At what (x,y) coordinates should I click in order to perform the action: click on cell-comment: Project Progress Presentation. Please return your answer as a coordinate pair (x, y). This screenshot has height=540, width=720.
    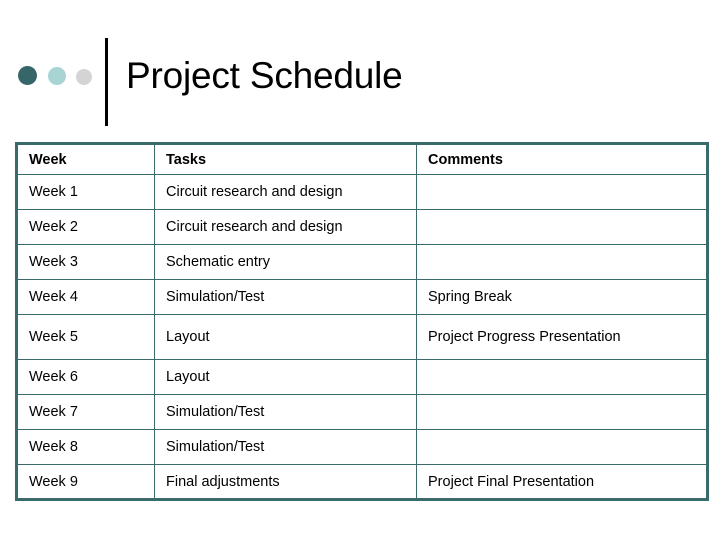
    Looking at the image, I should click on (562, 337).